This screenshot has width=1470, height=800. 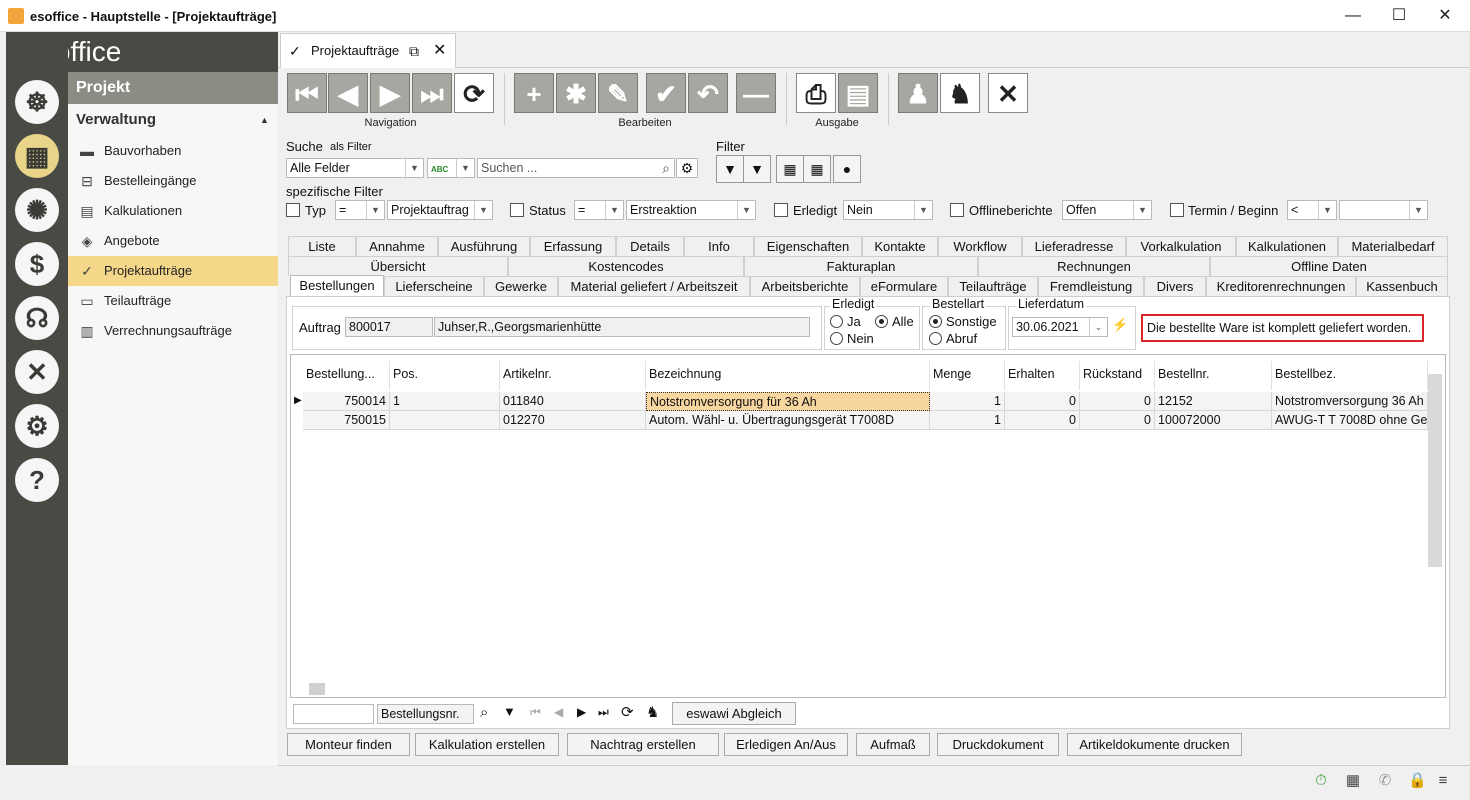 What do you see at coordinates (904, 286) in the screenshot?
I see `tab-eformulare: eFormulare` at bounding box center [904, 286].